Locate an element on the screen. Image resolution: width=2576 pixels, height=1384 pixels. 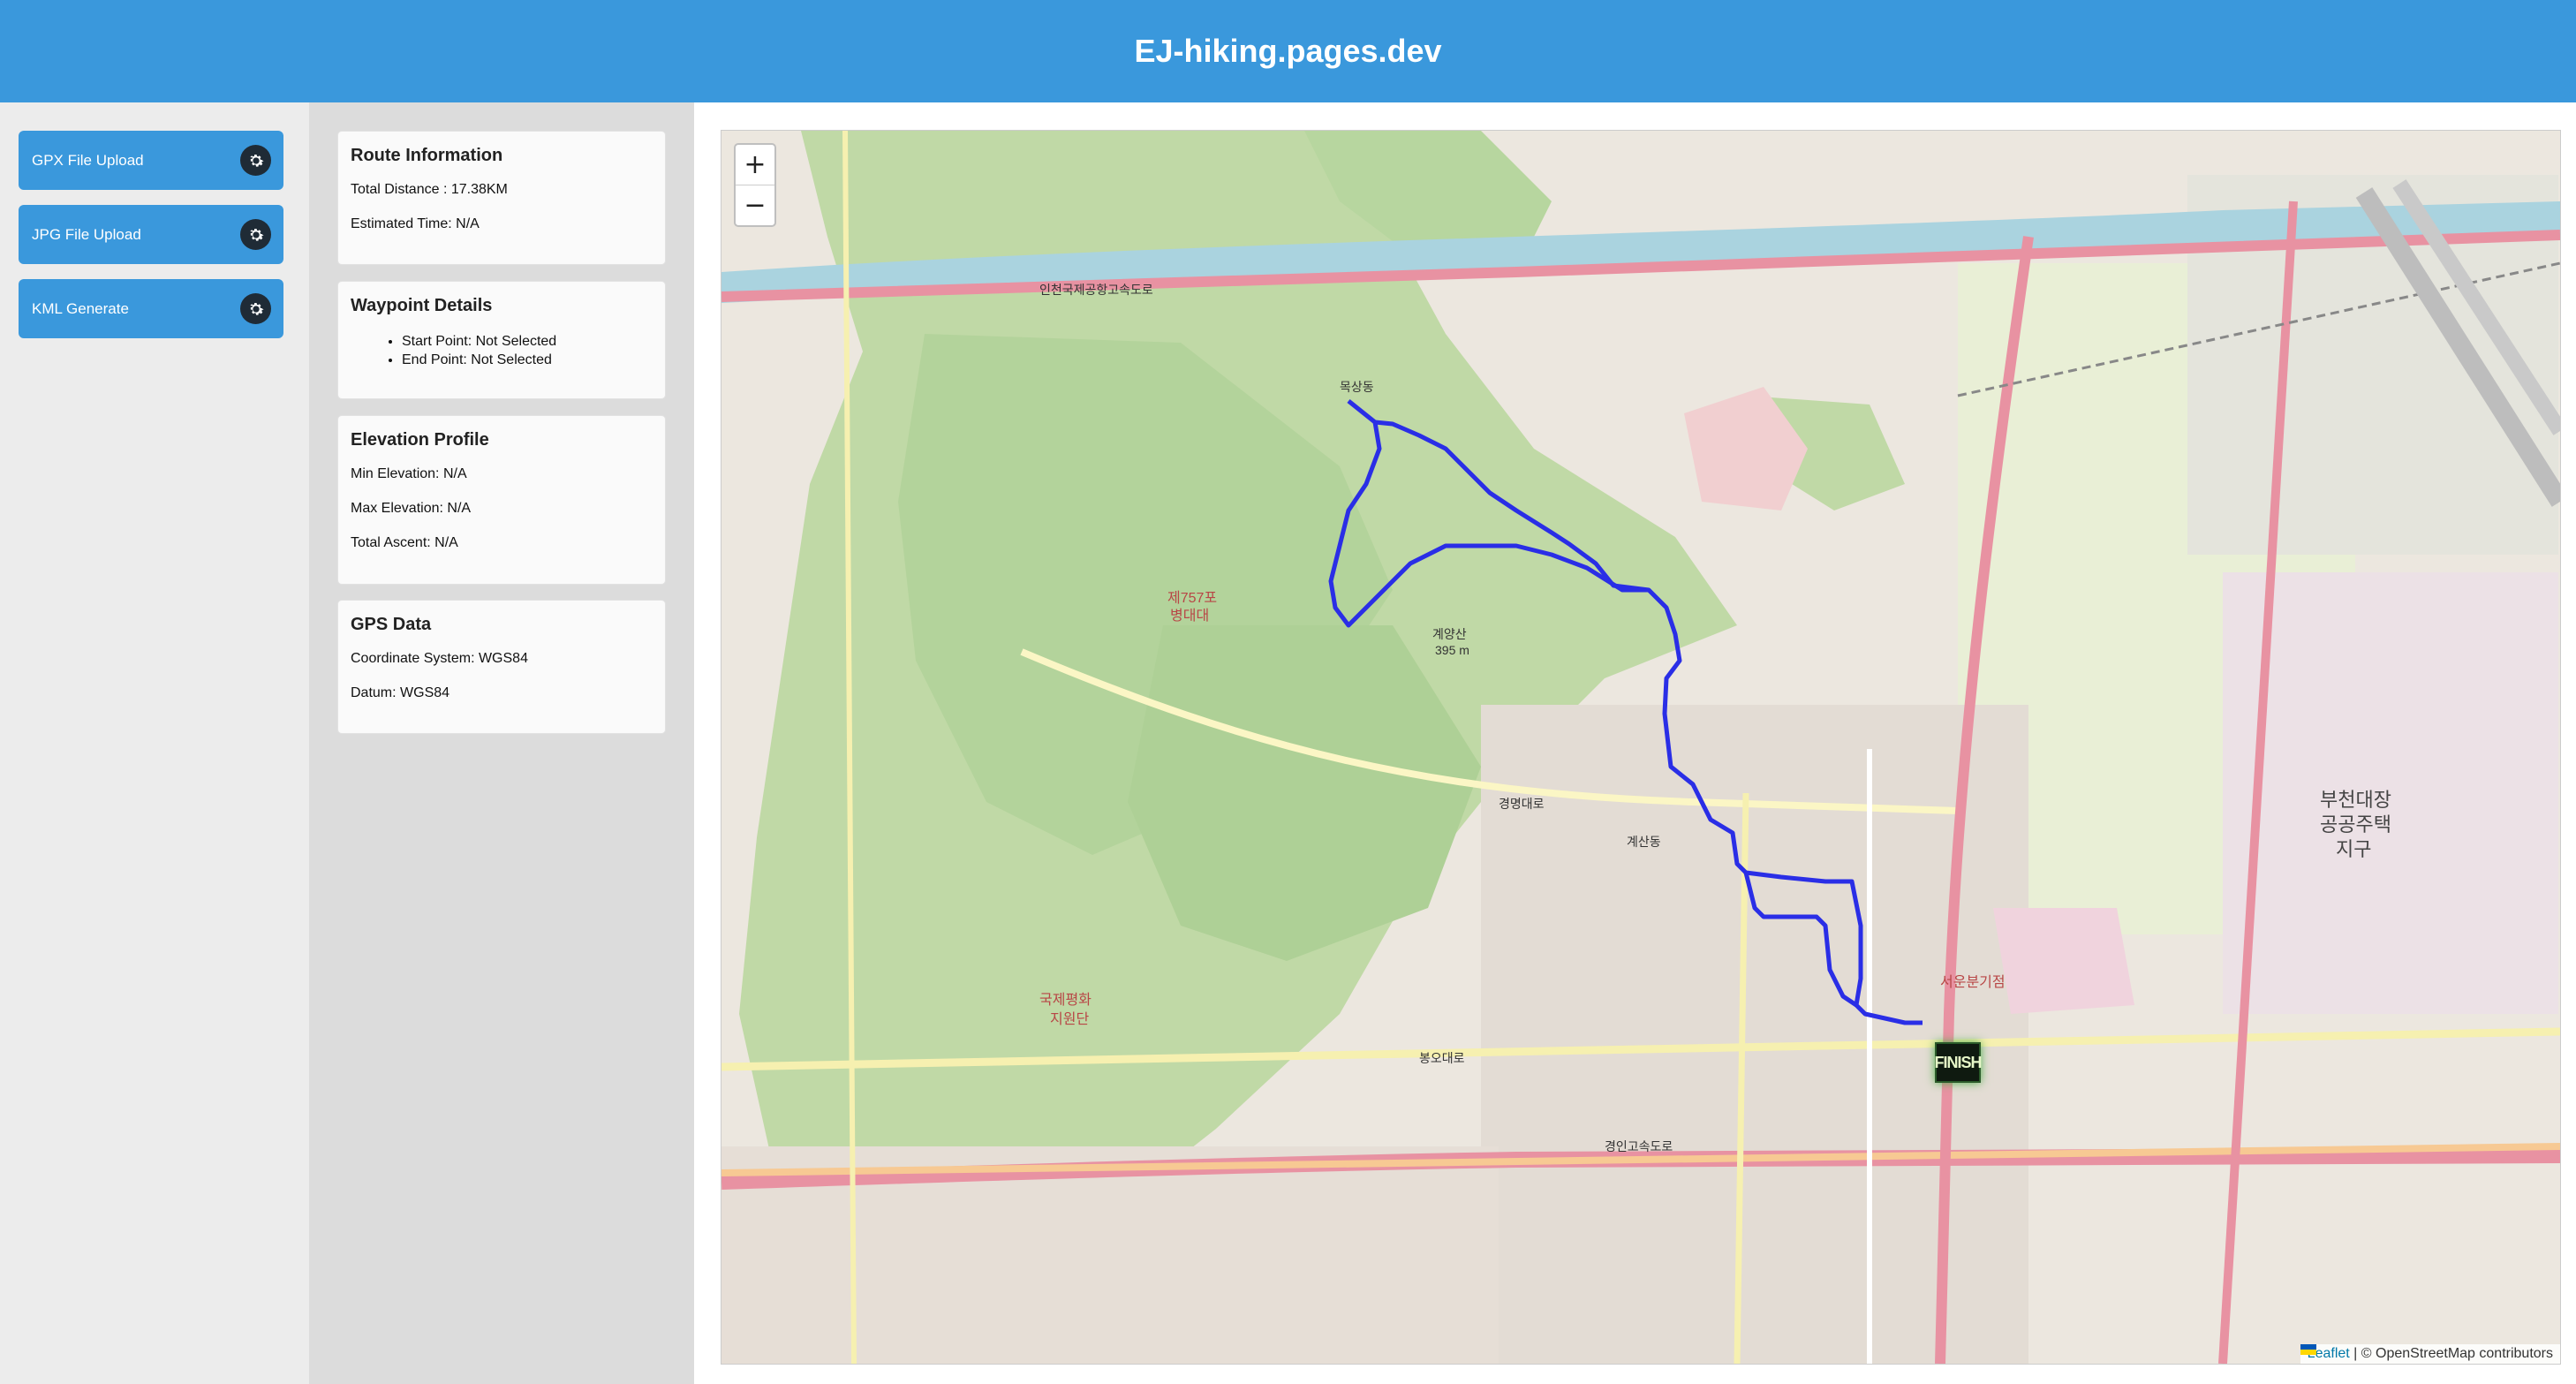
app-header: EJ-hiking.pages.dev is located at coordinates (1288, 51).